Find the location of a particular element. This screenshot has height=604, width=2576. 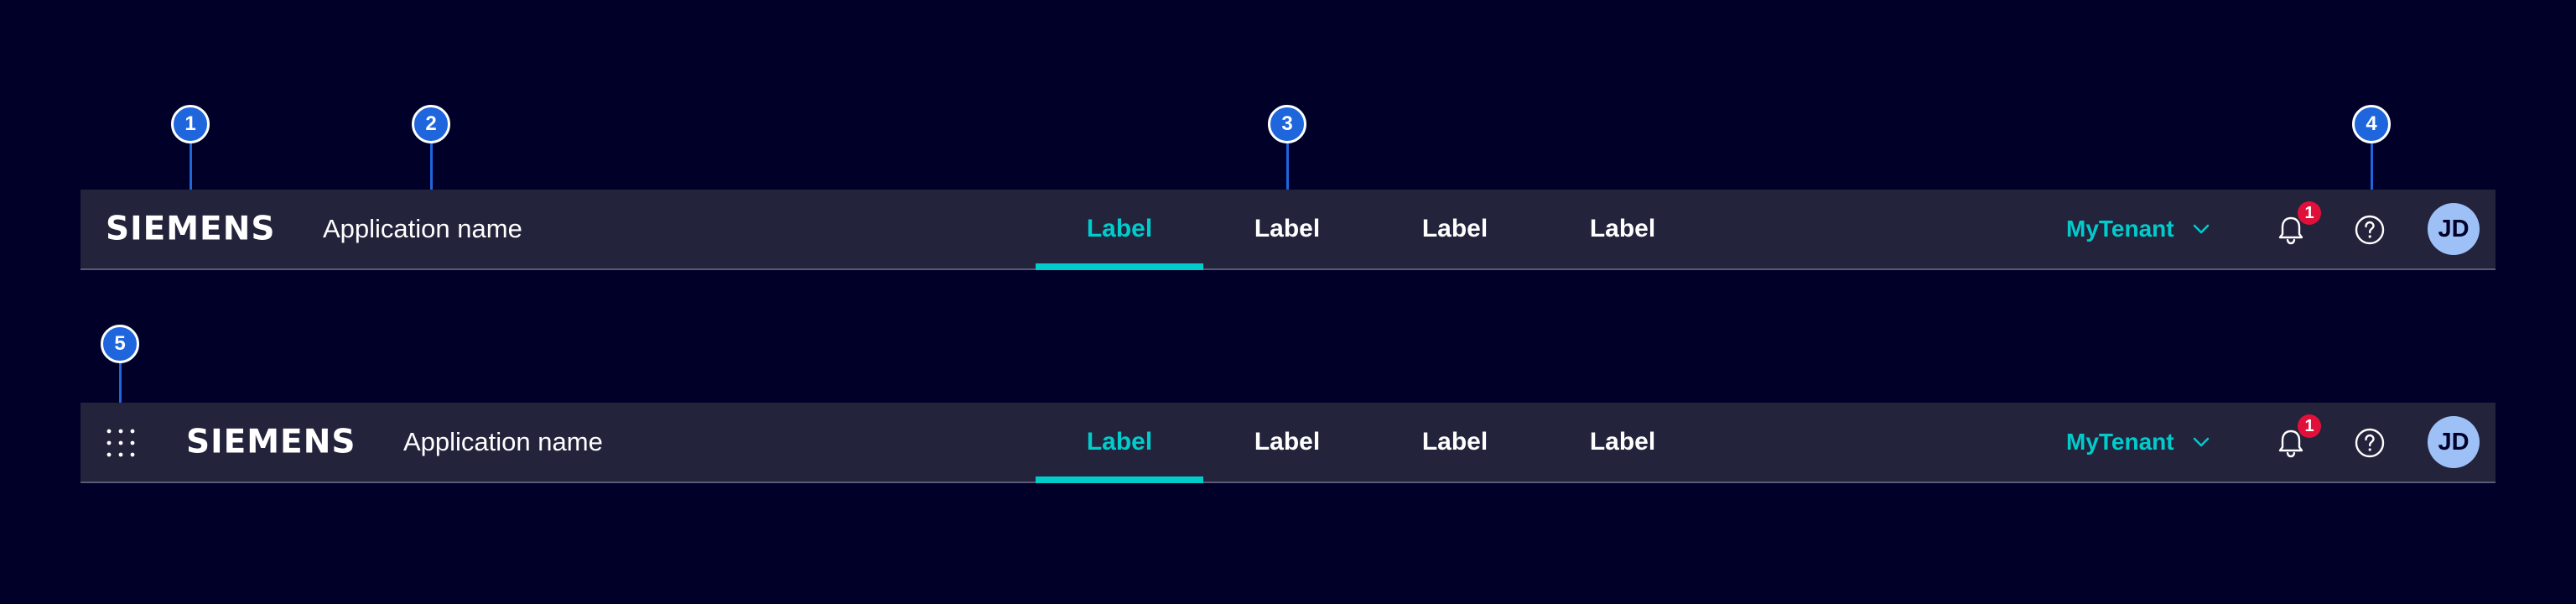

app-launcher-icon is located at coordinates (121, 443).